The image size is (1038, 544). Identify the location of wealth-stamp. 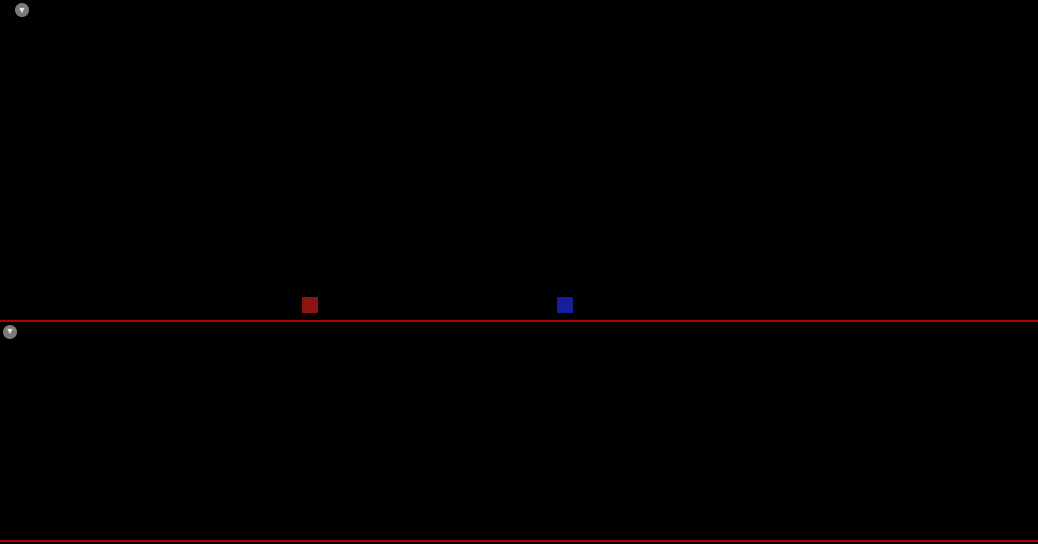
(565, 305).